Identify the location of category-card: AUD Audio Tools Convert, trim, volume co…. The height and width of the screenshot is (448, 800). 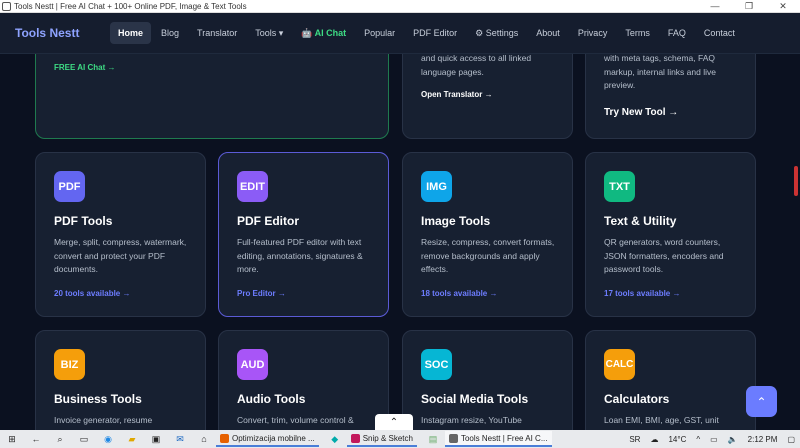
(303, 380).